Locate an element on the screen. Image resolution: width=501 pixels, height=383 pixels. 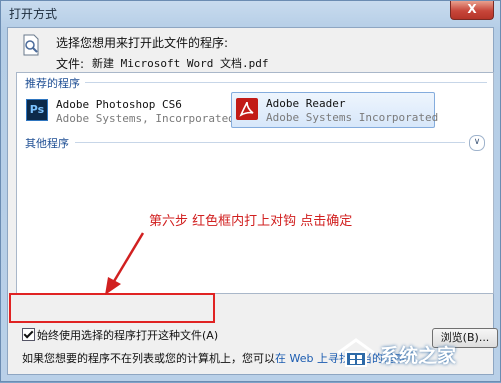
file-search-icon is located at coordinates (31, 45).